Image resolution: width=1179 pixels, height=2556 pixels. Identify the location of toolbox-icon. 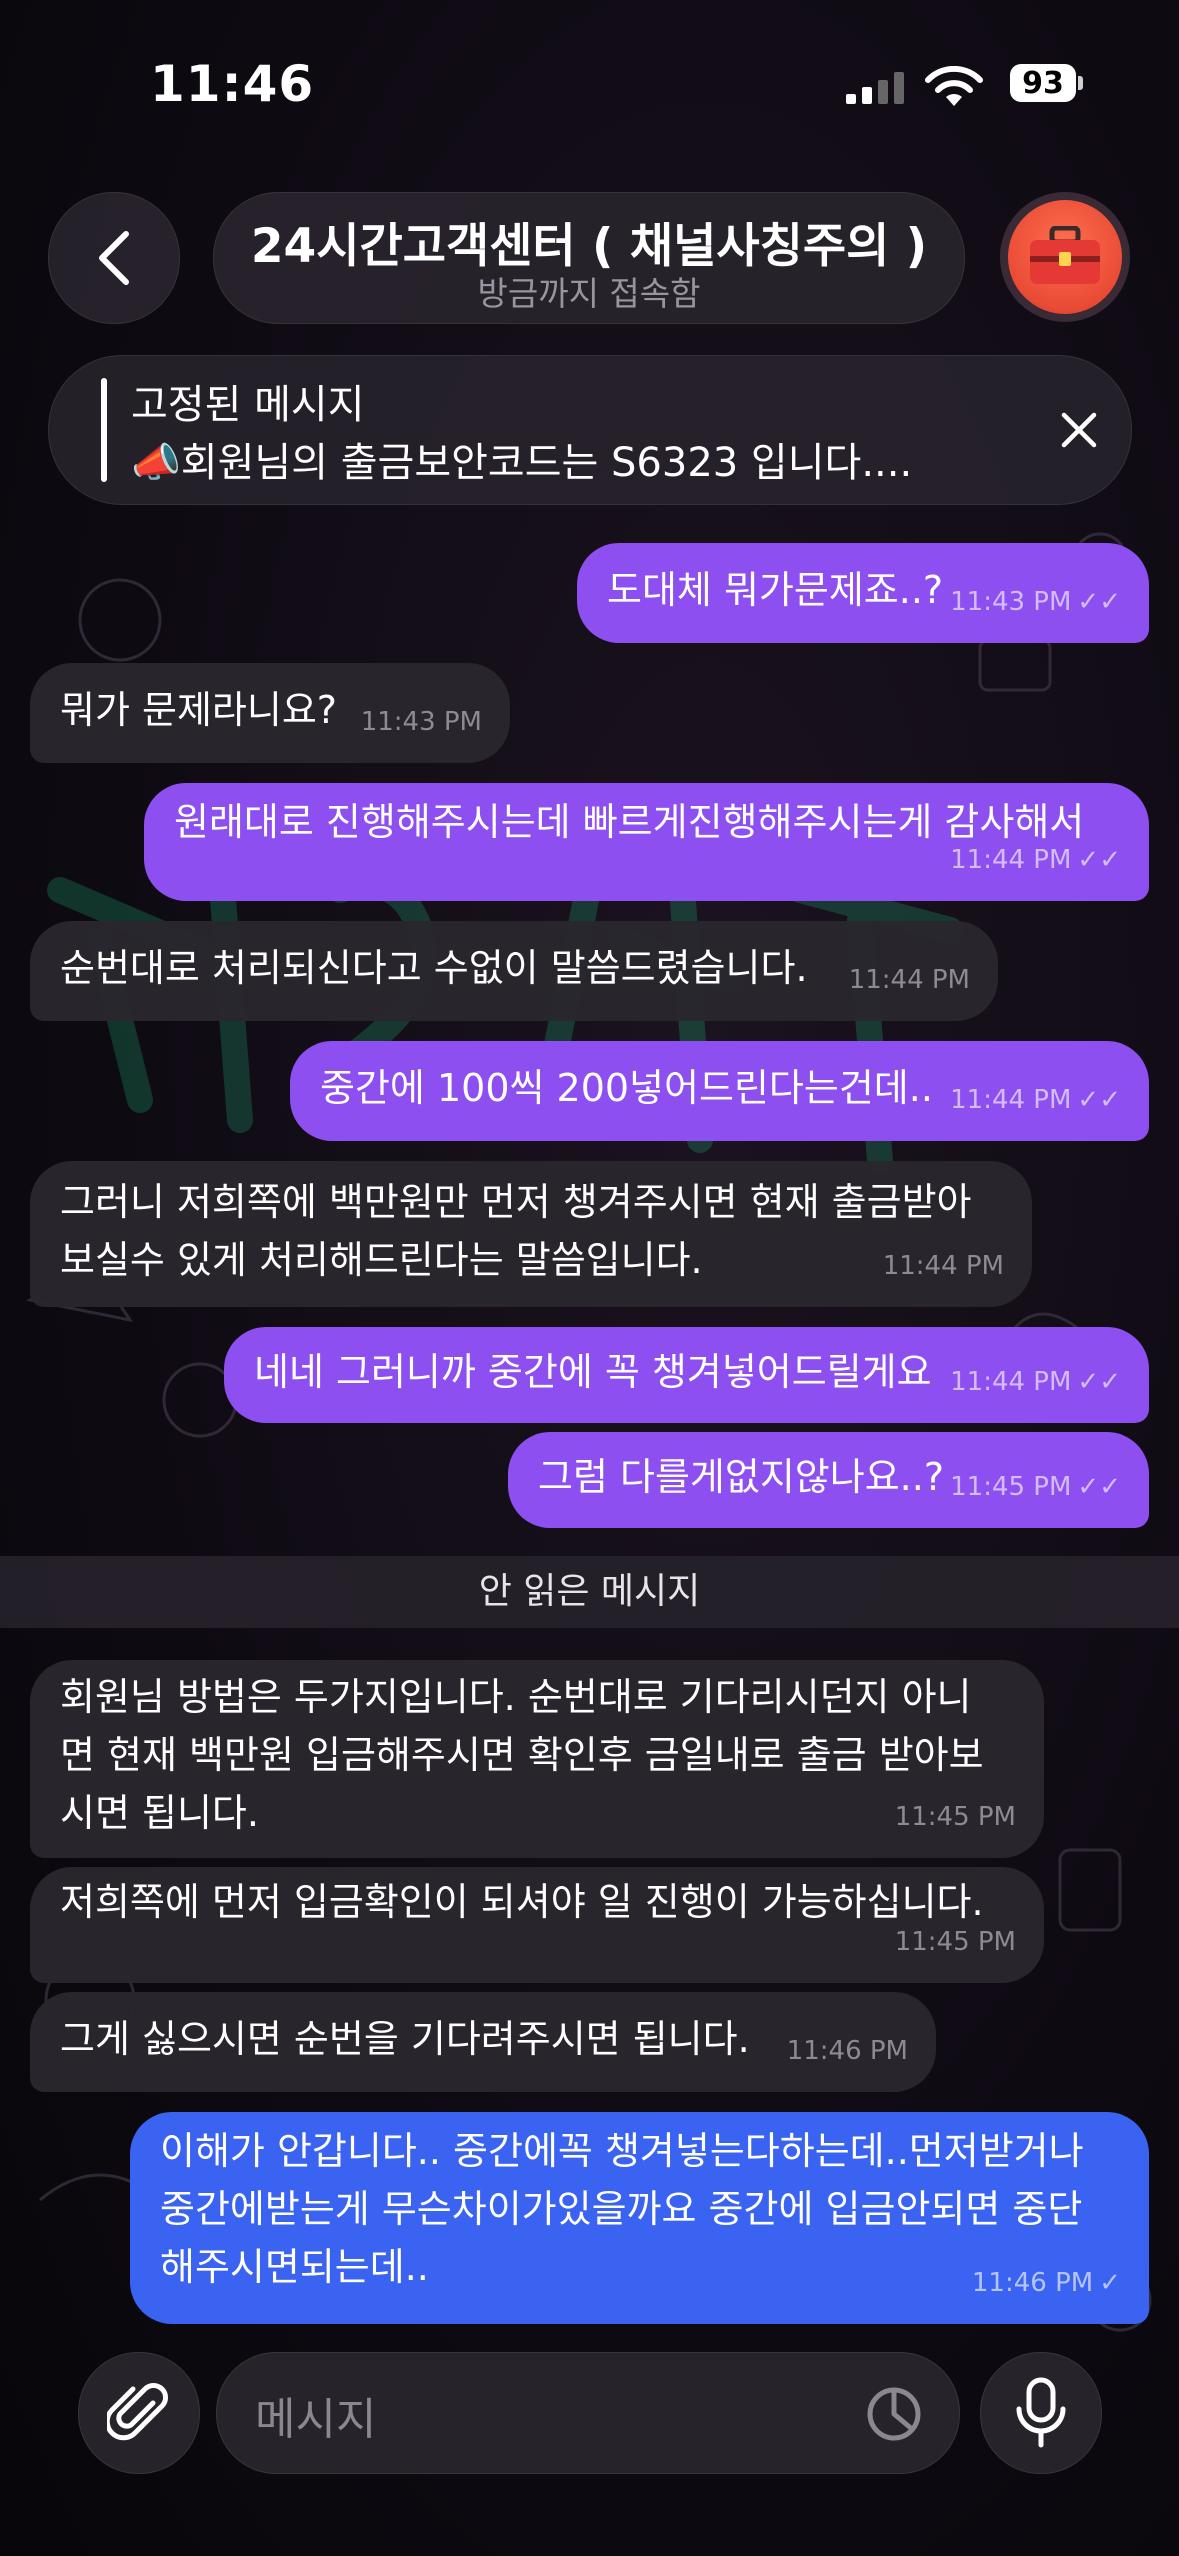
(1065, 257).